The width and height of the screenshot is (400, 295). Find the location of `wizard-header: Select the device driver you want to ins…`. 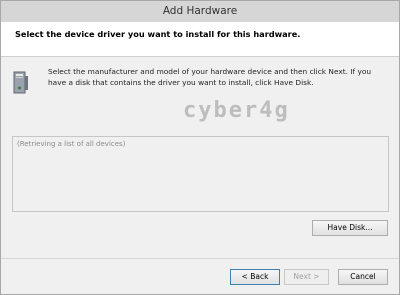

wizard-header: Select the device driver you want to ins… is located at coordinates (200, 39).